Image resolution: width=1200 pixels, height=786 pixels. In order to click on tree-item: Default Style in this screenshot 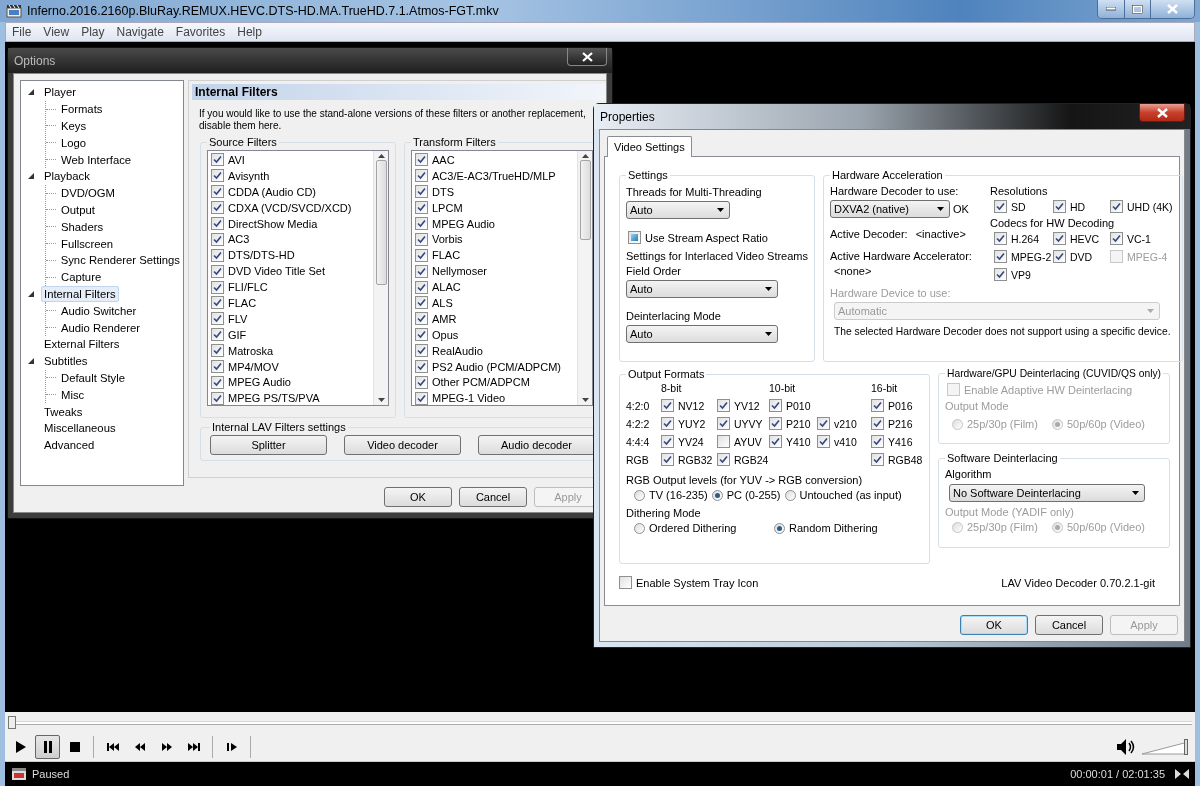, I will do `click(93, 377)`.